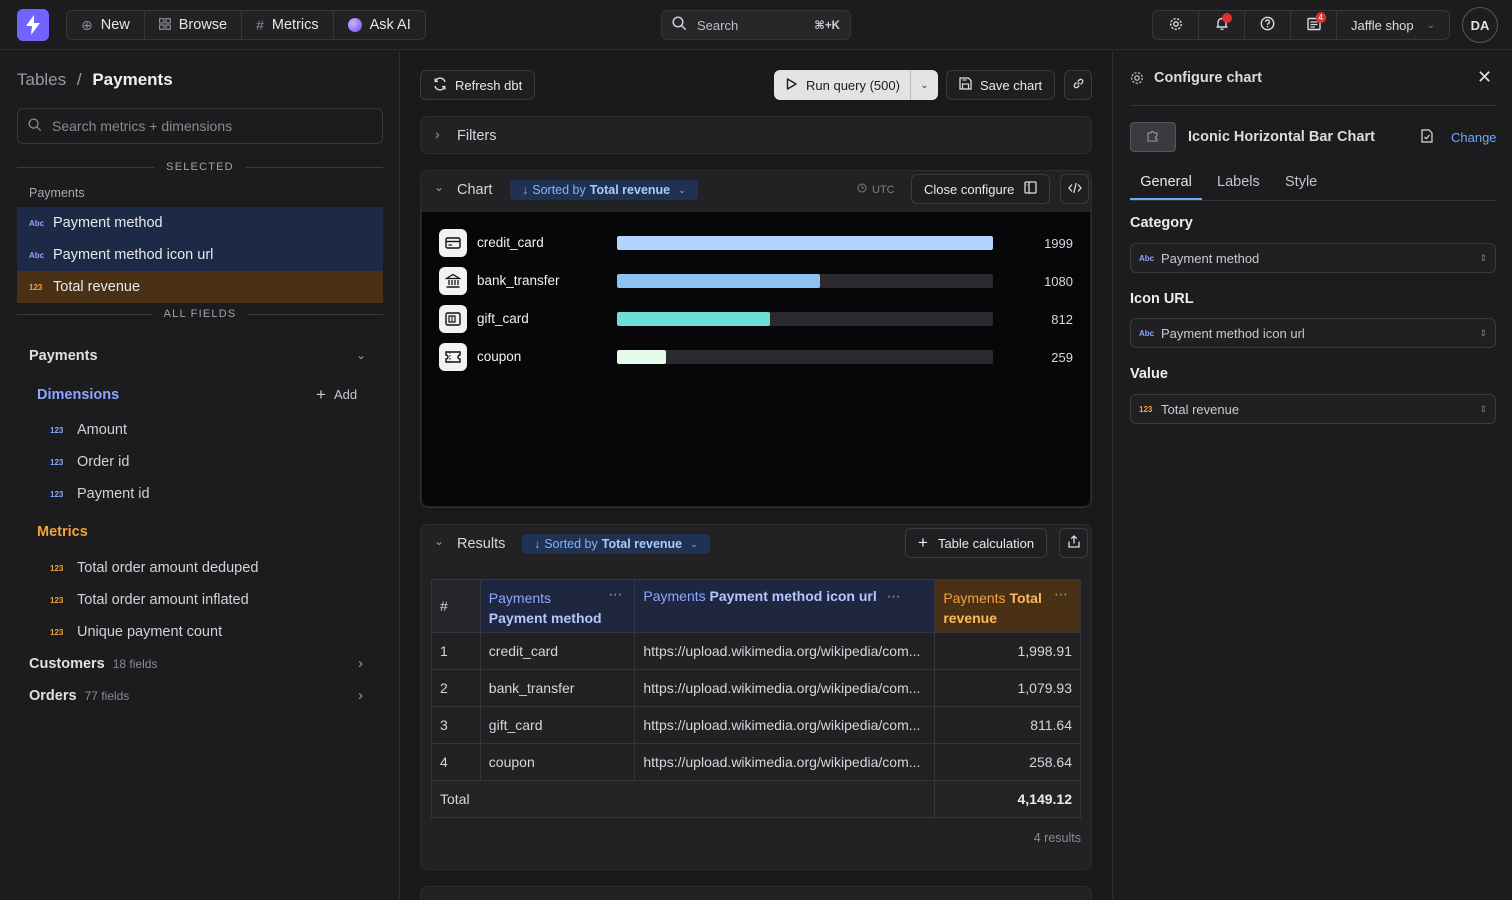 The width and height of the screenshot is (1512, 900). I want to click on column-header-total-revenue: Payments Total revenue ⋯, so click(1007, 606).